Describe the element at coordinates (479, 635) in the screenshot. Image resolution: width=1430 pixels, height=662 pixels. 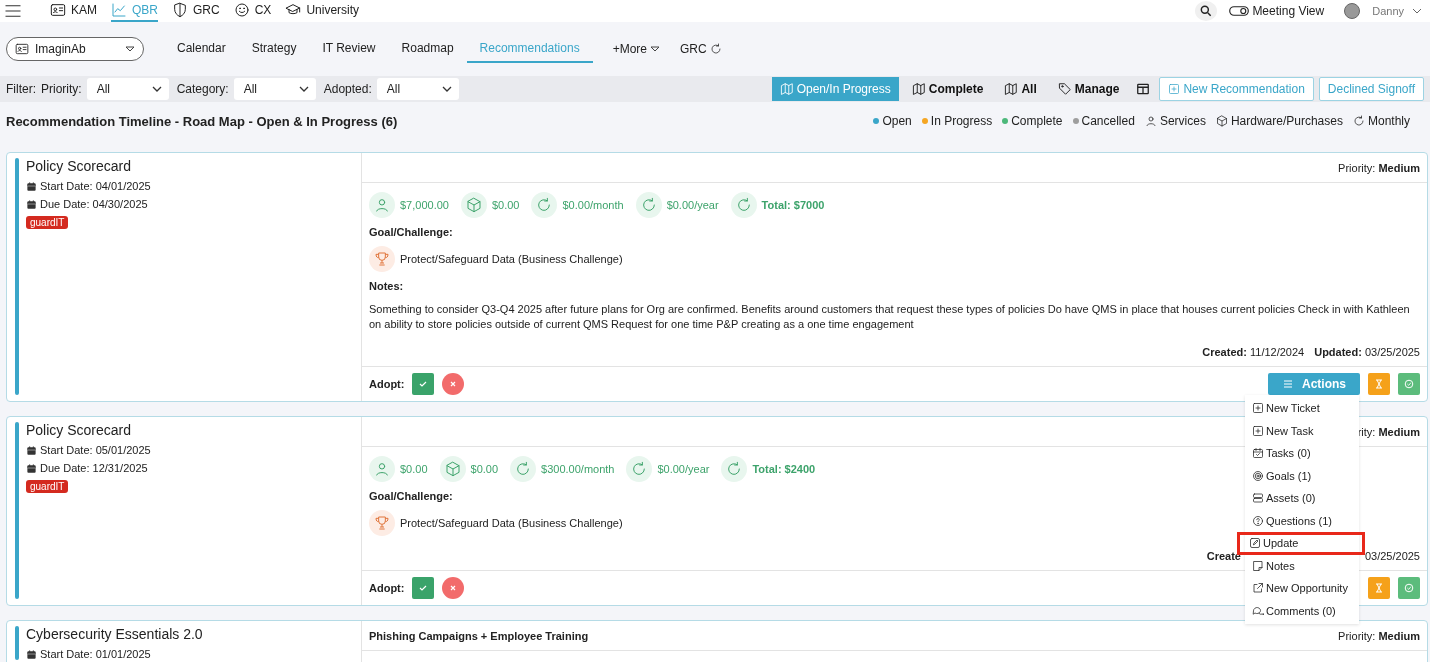
I see `card-subtitle: Phishing Campaigns + Employee Training` at that location.